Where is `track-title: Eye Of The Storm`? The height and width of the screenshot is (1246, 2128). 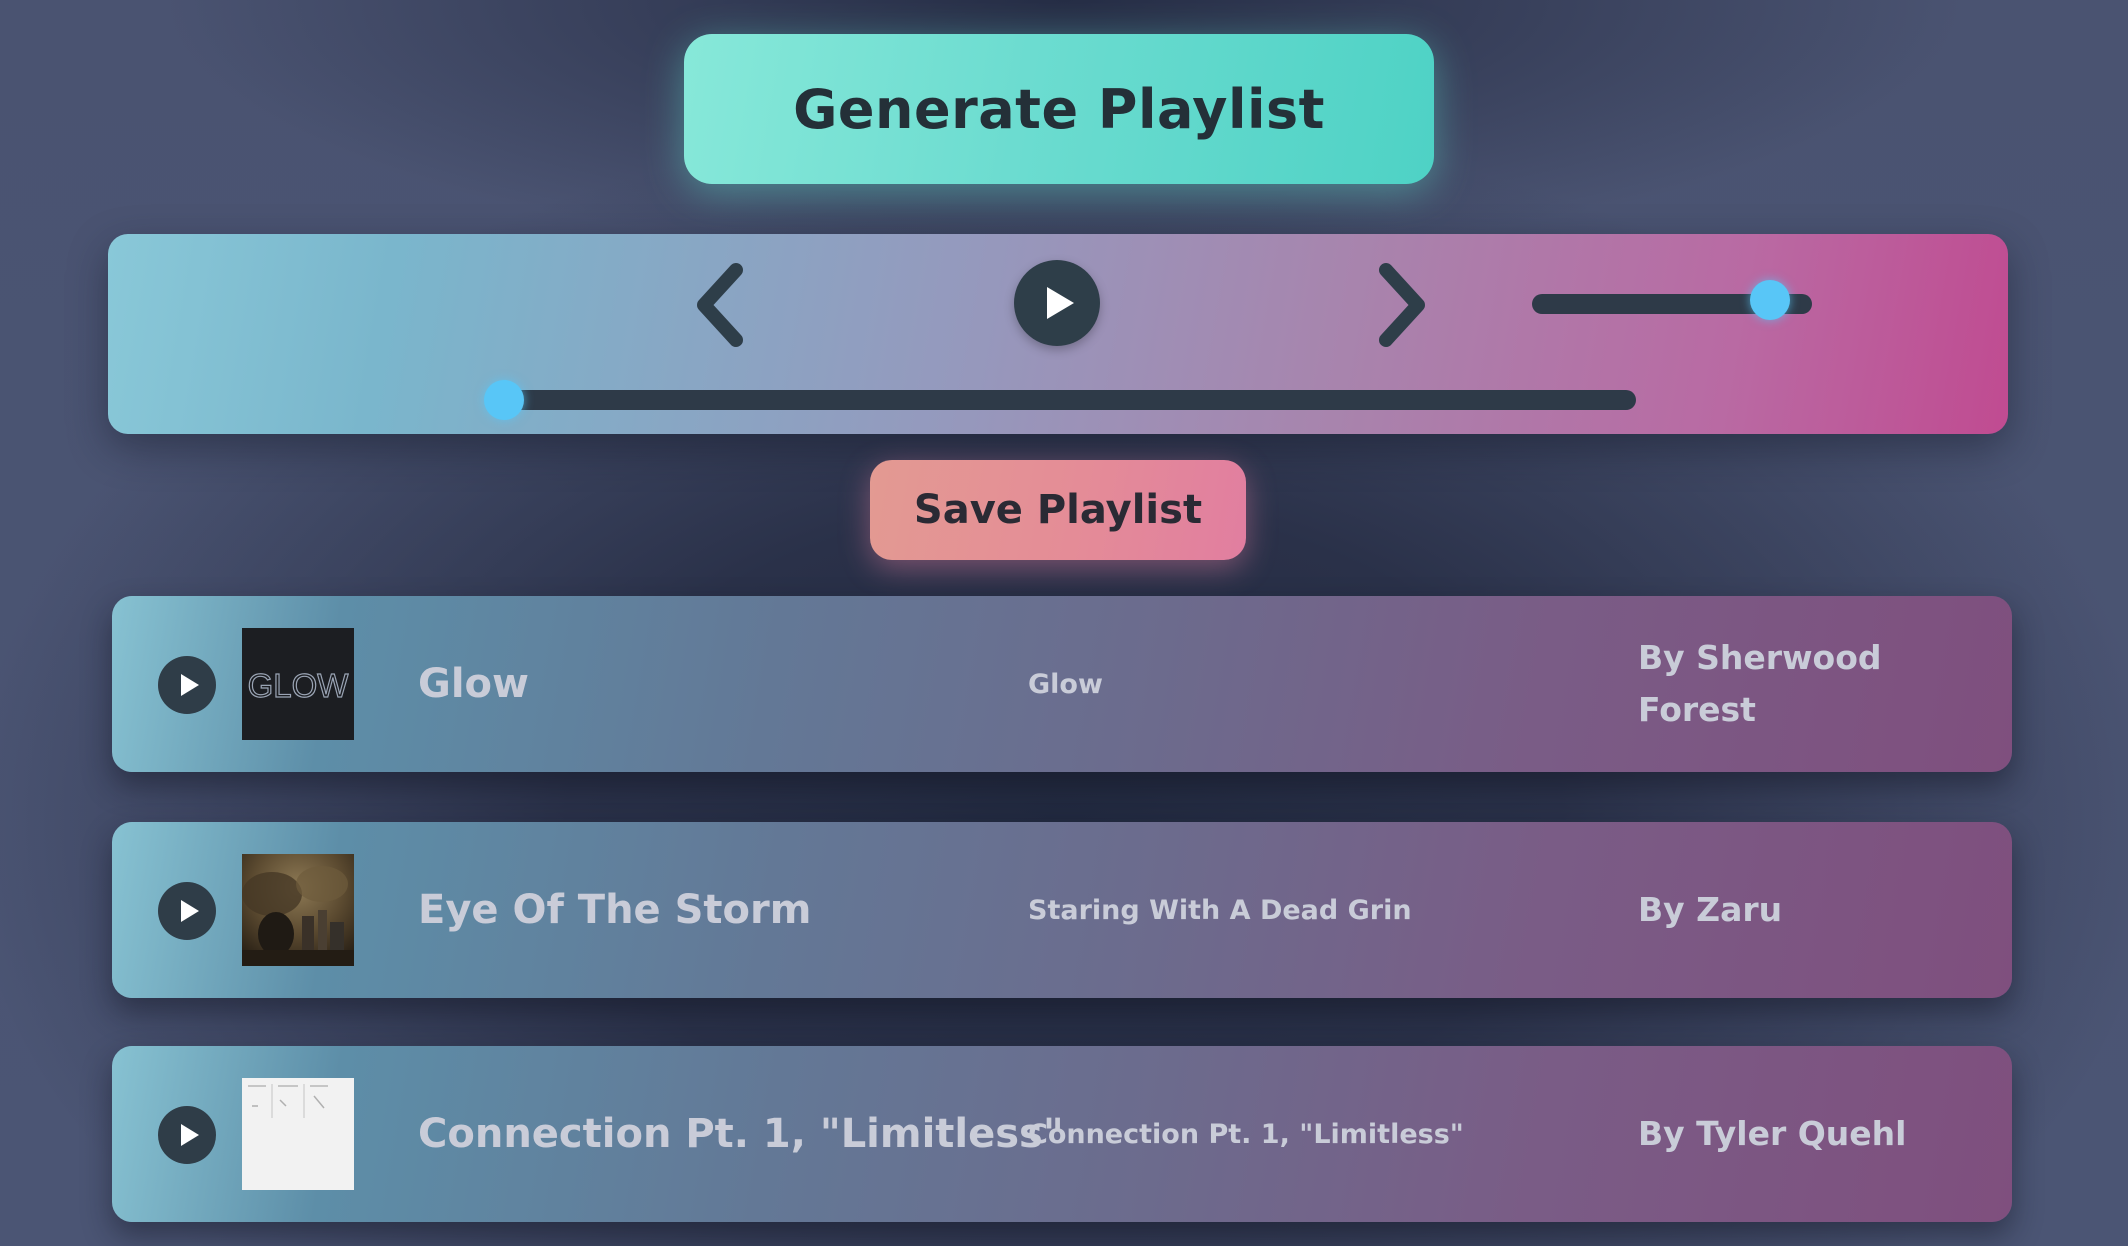 track-title: Eye Of The Storm is located at coordinates (615, 910).